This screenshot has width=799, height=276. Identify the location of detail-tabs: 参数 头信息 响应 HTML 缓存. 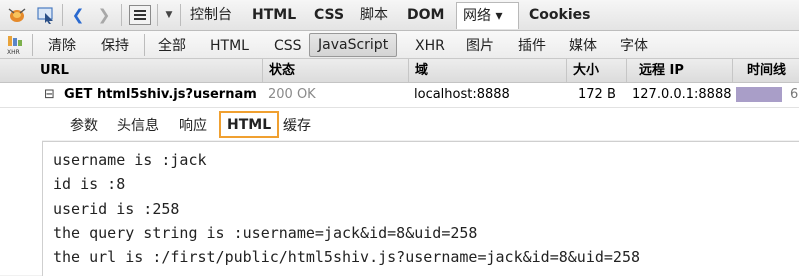
(399, 124).